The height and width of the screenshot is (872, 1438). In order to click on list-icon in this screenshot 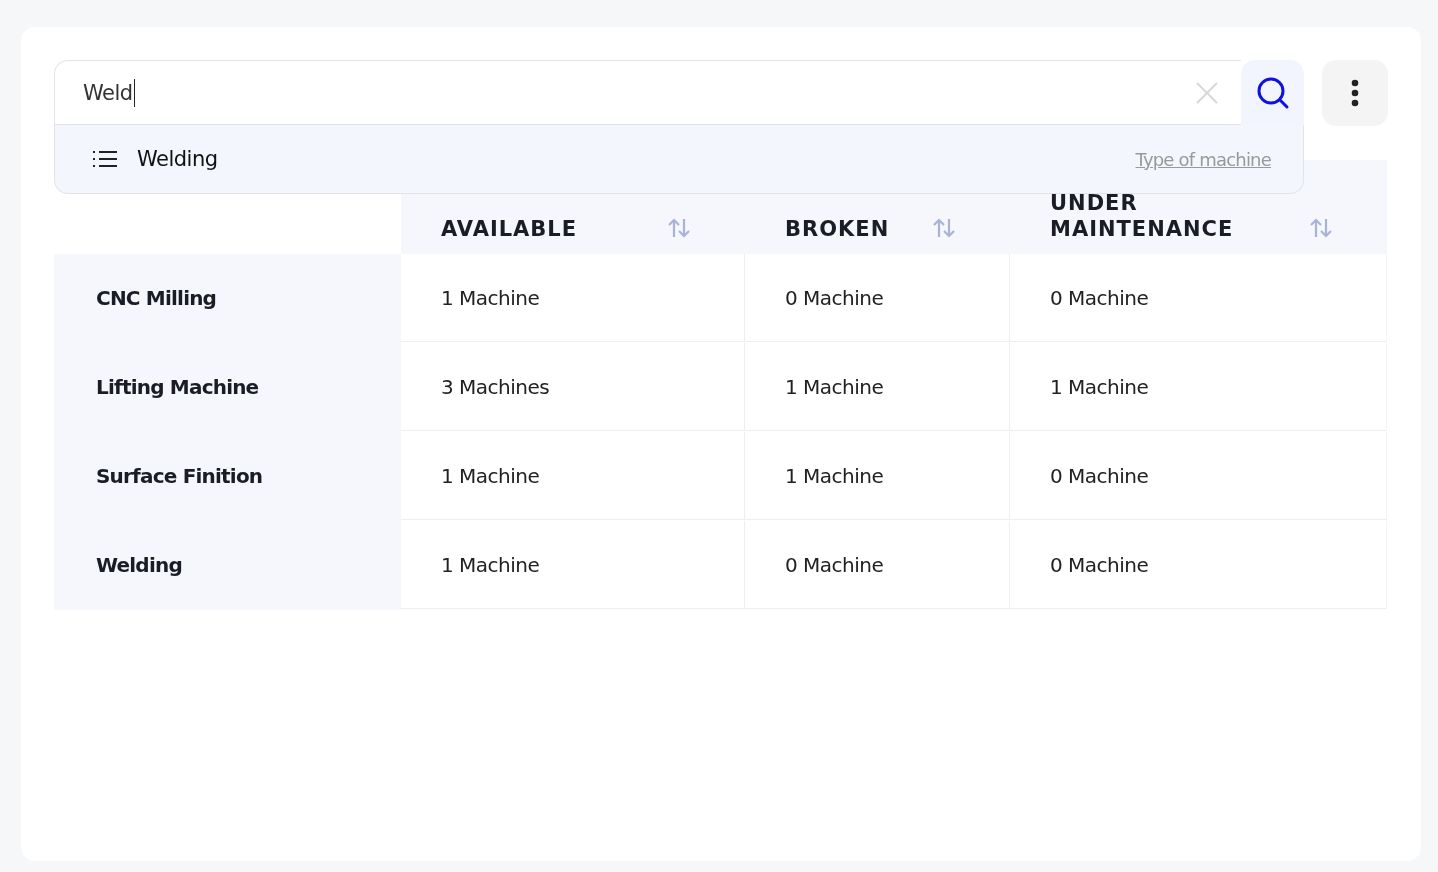, I will do `click(105, 159)`.